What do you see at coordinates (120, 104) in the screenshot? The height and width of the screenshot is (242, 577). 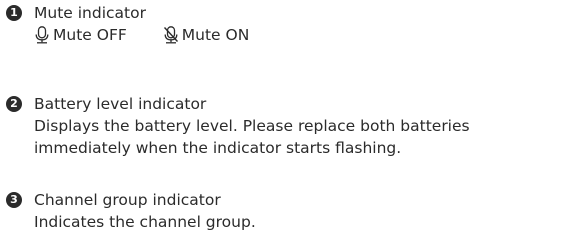 I see `item-title: Battery level indicator` at bounding box center [120, 104].